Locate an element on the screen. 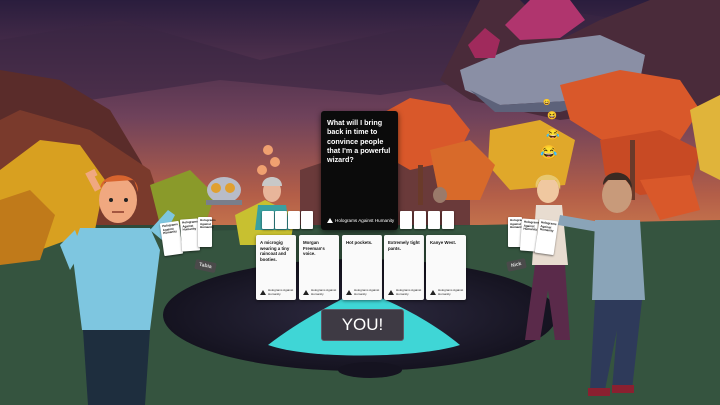 This screenshot has height=405, width=720. answer-text: Hot pockets. is located at coordinates (359, 242).